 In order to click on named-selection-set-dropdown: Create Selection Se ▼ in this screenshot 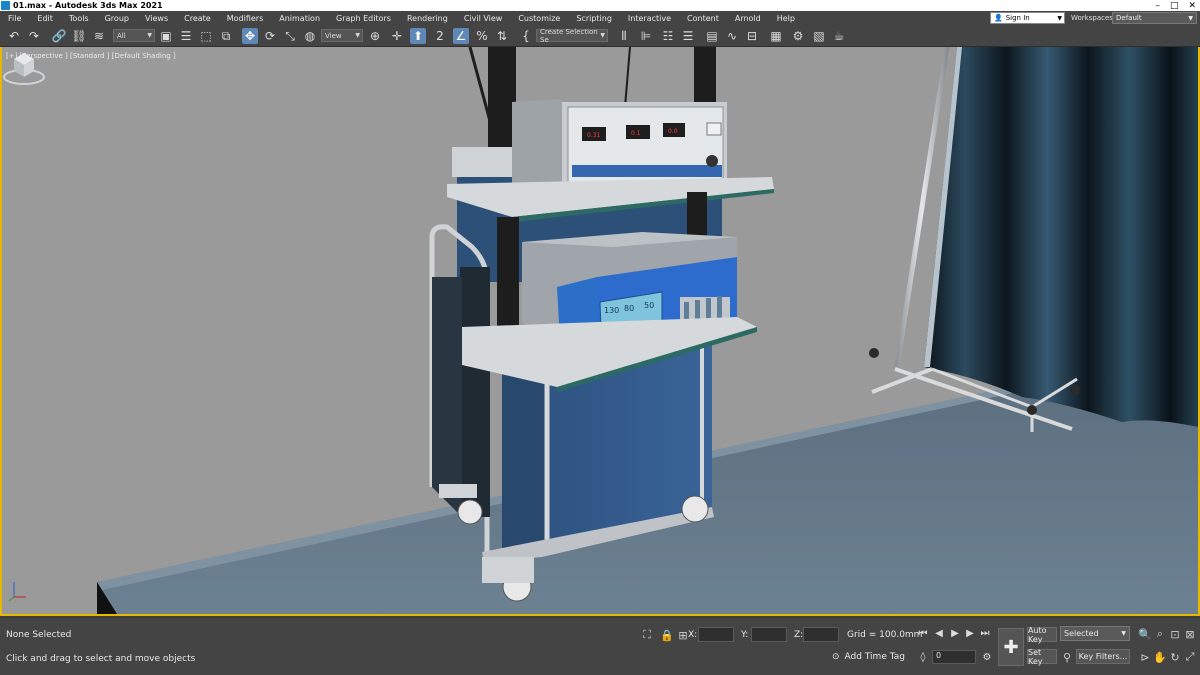, I will do `click(572, 36)`.